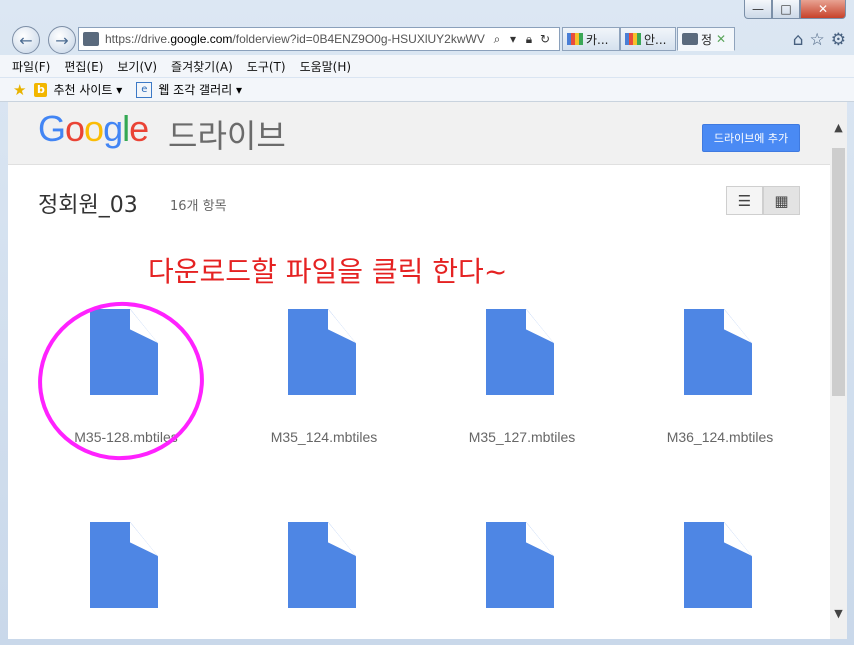  Describe the element at coordinates (31, 66) in the screenshot. I see `menu-file: 파일(F)` at that location.